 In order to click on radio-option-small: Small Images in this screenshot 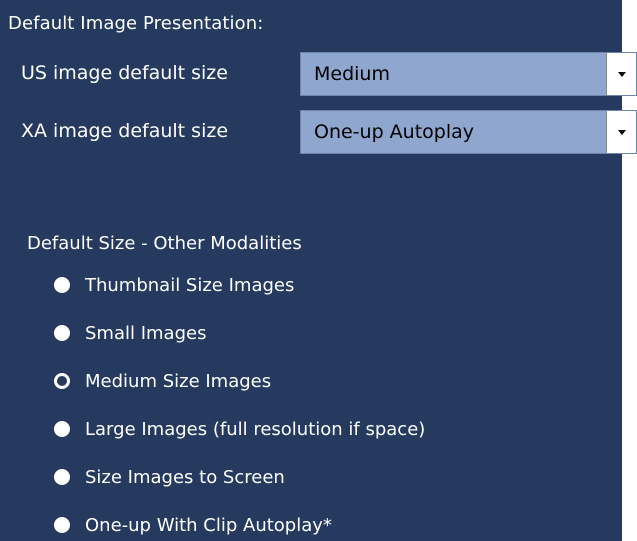, I will do `click(130, 333)`.